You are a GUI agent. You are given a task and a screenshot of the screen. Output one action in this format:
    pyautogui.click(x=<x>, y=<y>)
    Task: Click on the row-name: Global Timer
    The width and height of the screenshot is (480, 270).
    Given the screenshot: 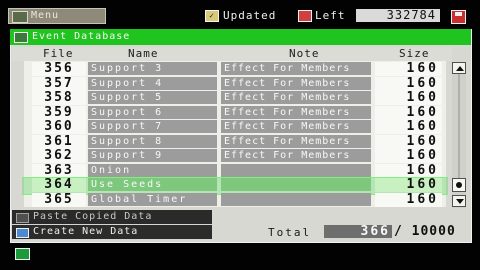 What is the action you would take?
    pyautogui.click(x=152, y=199)
    